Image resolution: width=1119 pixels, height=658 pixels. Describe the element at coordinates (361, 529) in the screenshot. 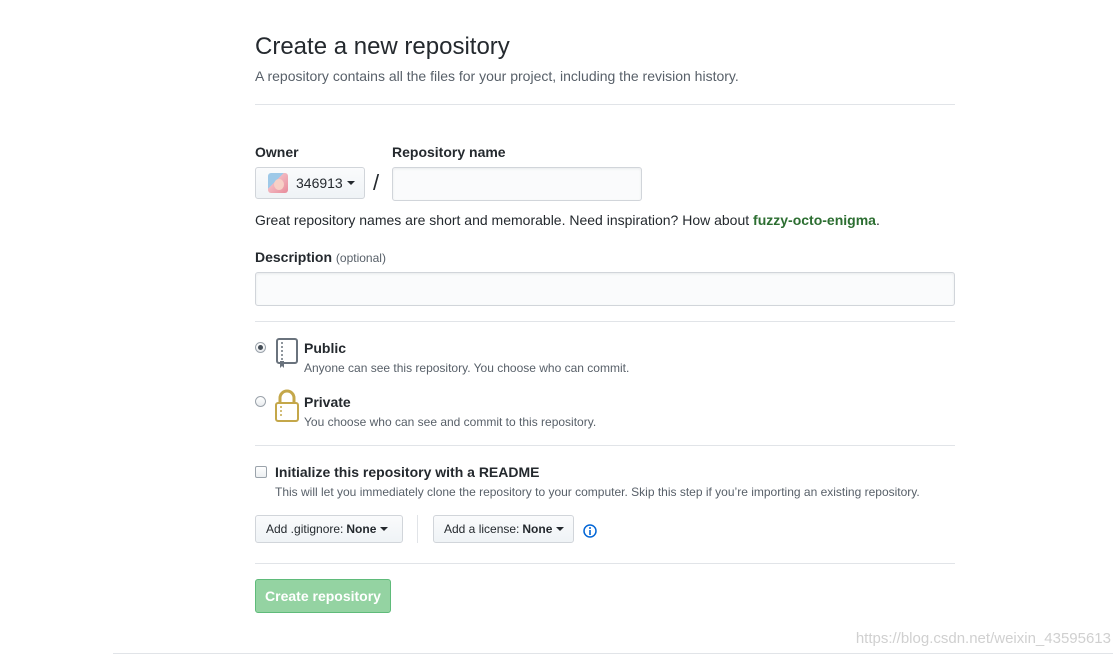

I see `gitignore-value: None` at that location.